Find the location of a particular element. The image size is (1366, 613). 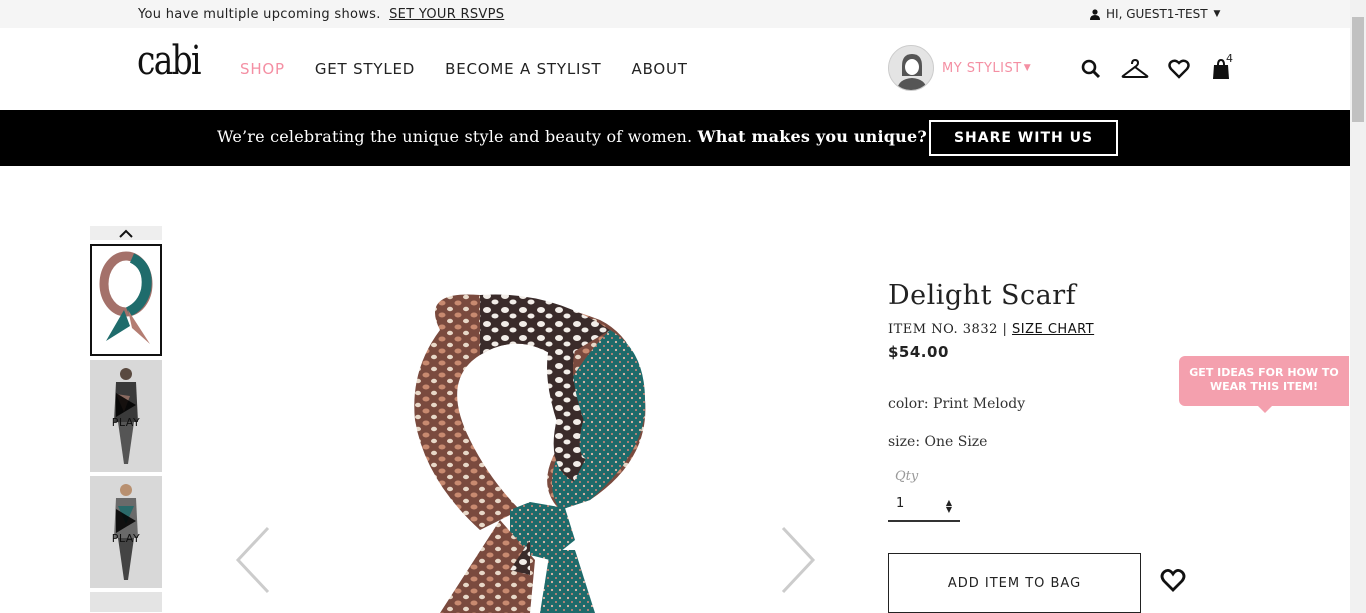

thumbnail-scarf is located at coordinates (126, 300).